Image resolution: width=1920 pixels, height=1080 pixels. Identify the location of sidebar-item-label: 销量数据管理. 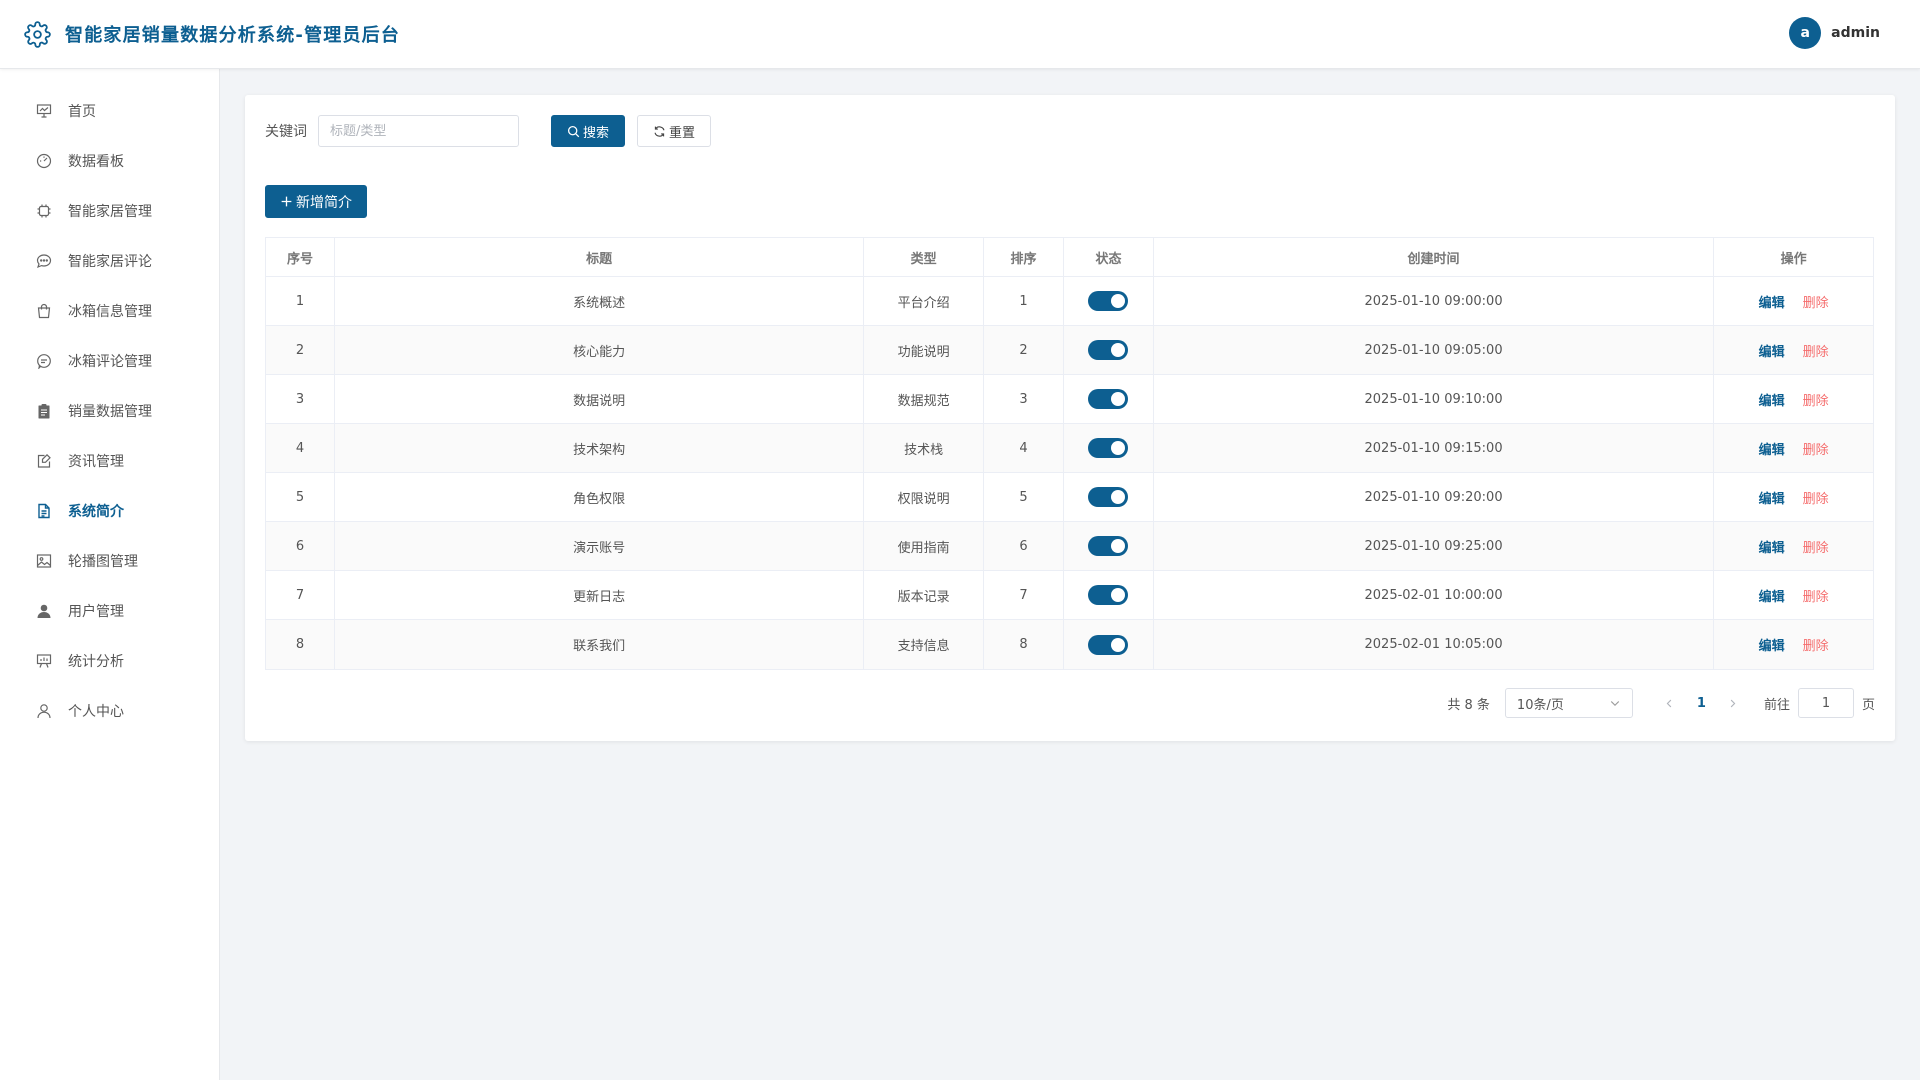
(110, 412).